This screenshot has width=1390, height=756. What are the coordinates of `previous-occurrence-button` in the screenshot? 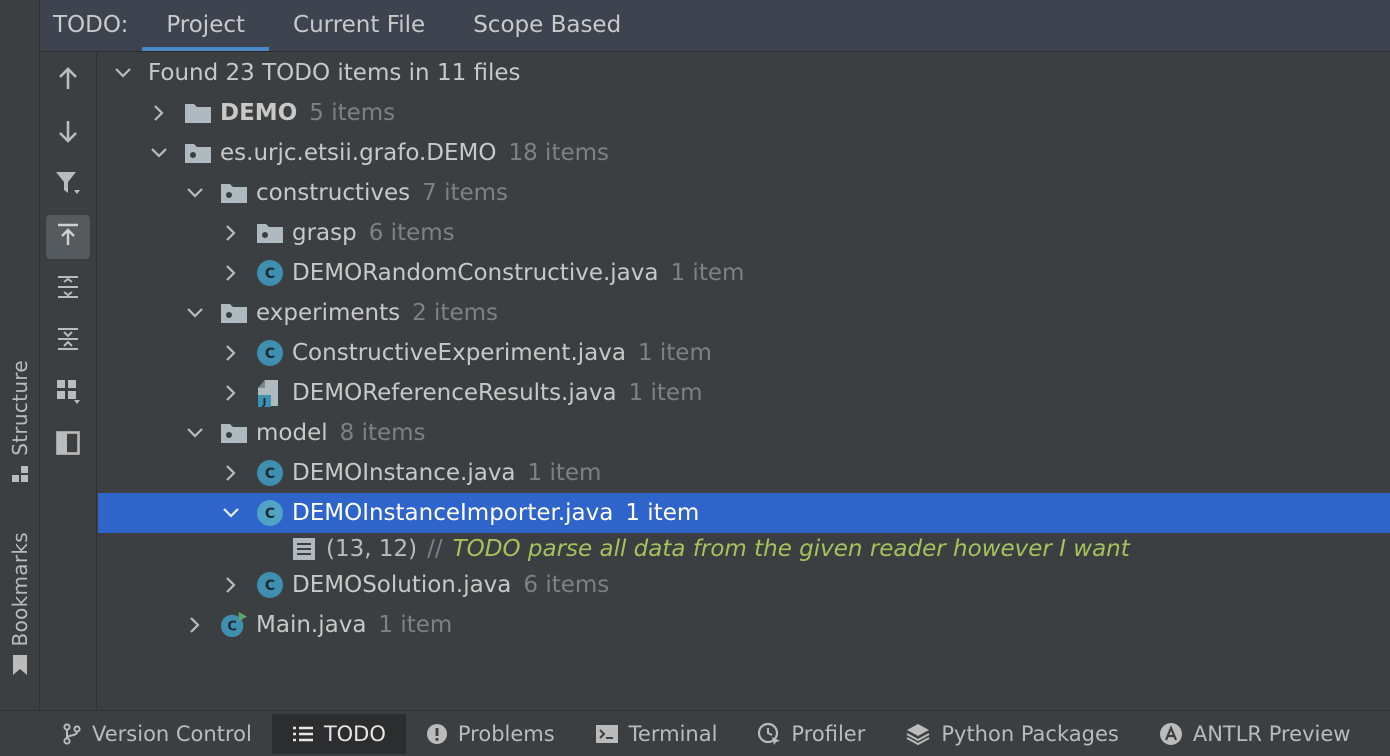 It's located at (68, 81).